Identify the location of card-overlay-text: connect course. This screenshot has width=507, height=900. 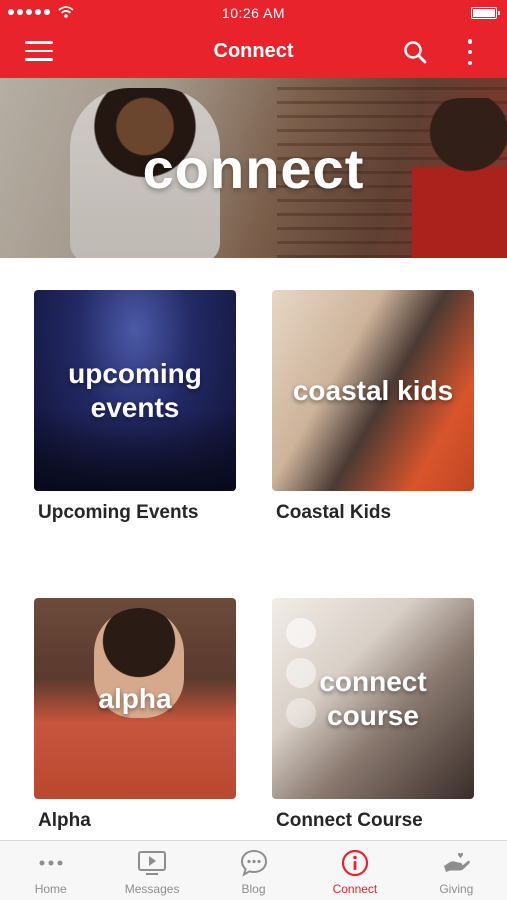
(373, 698).